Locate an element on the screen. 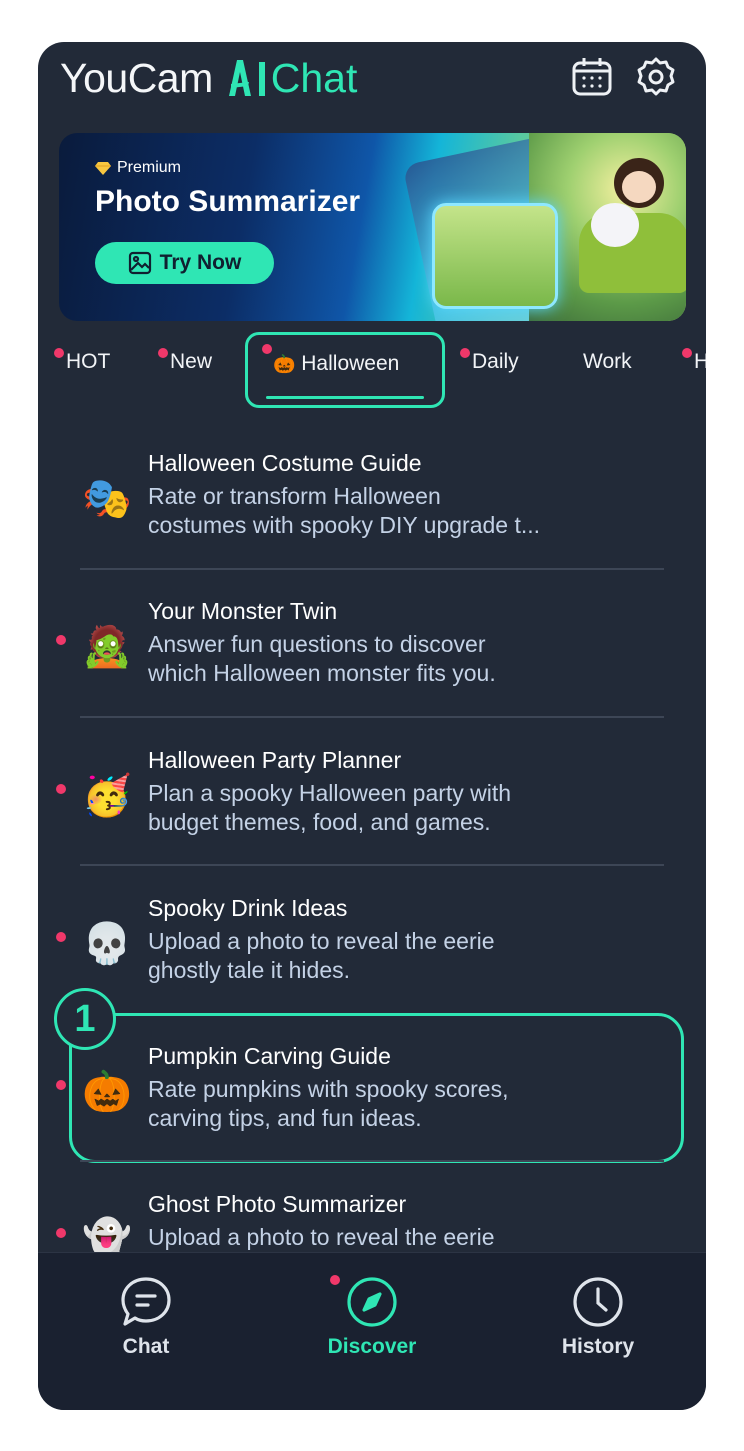 The width and height of the screenshot is (744, 1451). app-logo: YouCam Chat is located at coordinates (208, 78).